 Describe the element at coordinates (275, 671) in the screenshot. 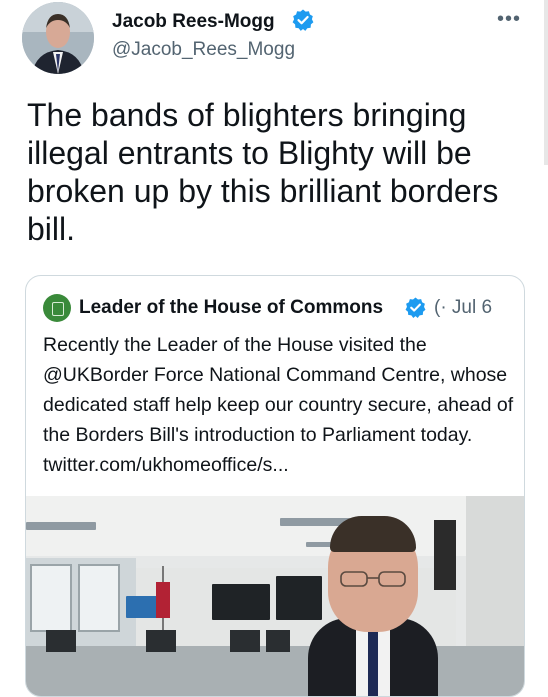

I see `office-desks` at that location.